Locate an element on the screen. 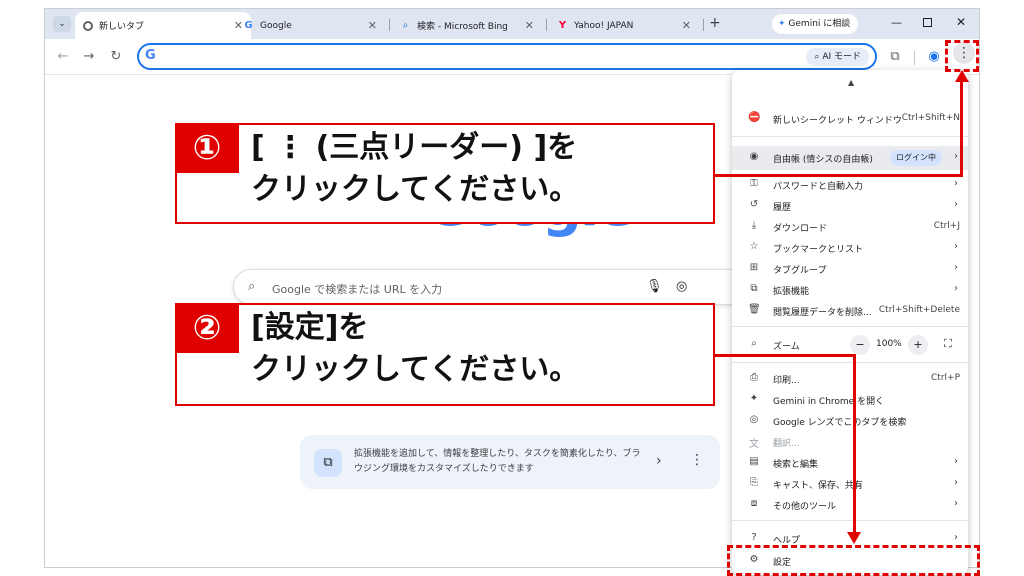 The width and height of the screenshot is (1024, 576). tab-title: Google is located at coordinates (276, 25).